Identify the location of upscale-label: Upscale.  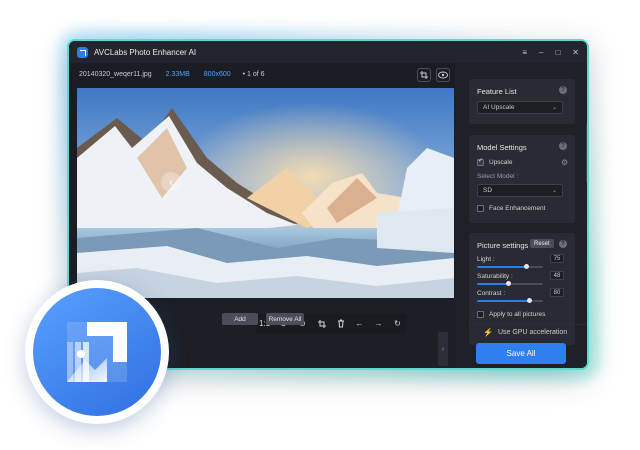
(501, 162).